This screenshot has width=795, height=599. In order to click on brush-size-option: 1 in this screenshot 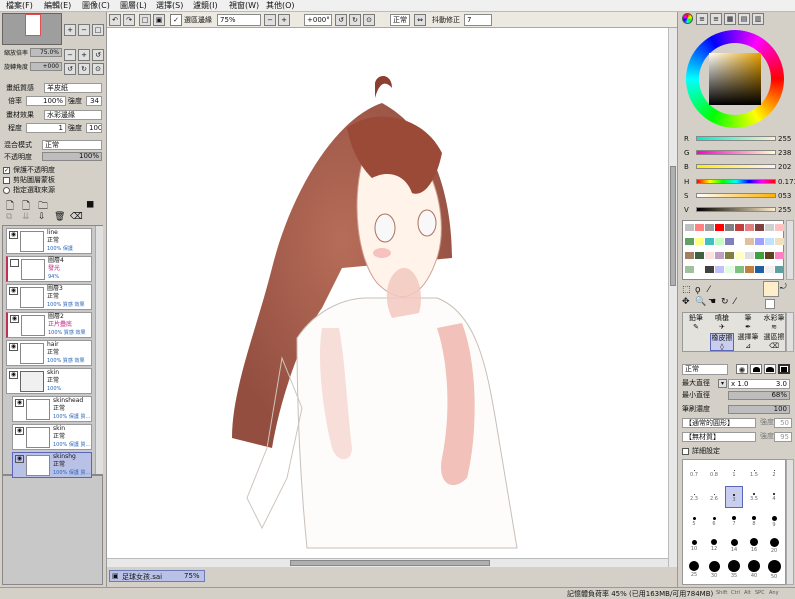, I will do `click(734, 473)`.